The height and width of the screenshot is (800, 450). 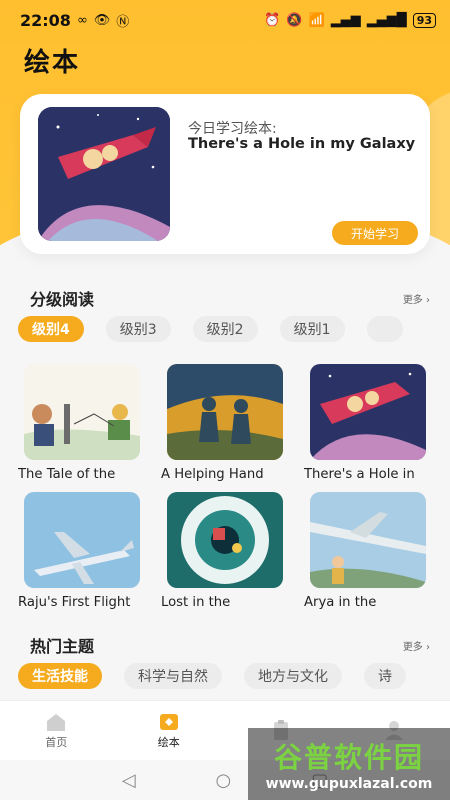 I want to click on level-chip-4: 级别4, so click(x=51, y=329).